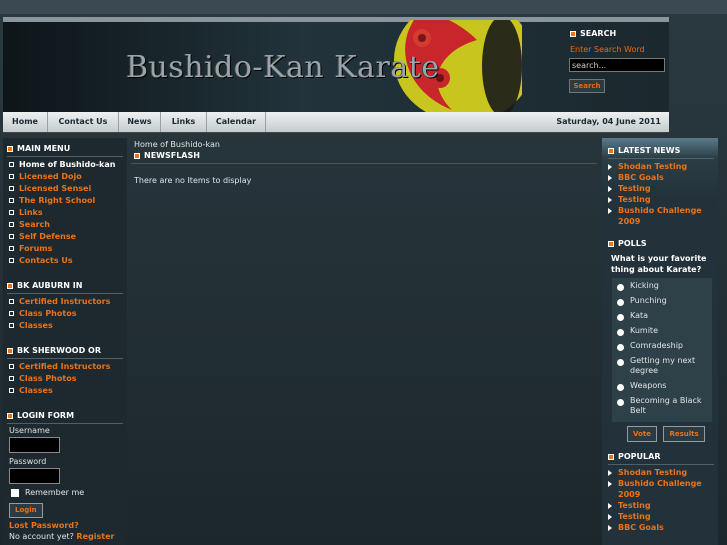  I want to click on poll-option-kicking: Kicking, so click(662, 286).